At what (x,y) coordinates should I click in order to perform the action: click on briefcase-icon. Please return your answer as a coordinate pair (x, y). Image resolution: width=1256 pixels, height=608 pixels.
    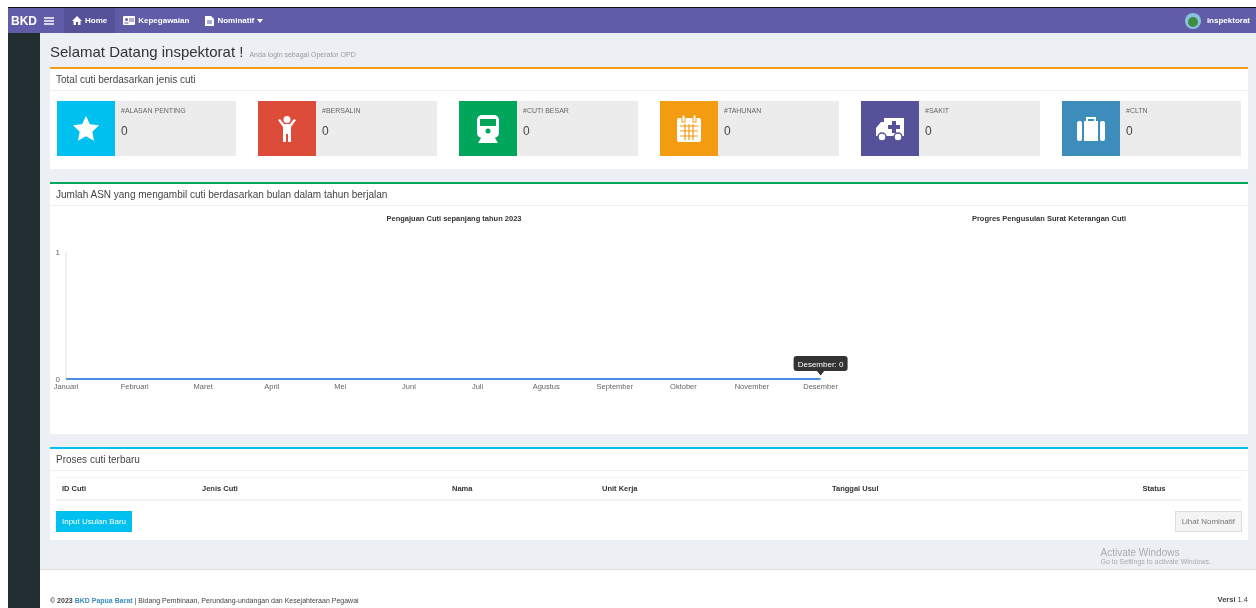
    Looking at the image, I should click on (1091, 128).